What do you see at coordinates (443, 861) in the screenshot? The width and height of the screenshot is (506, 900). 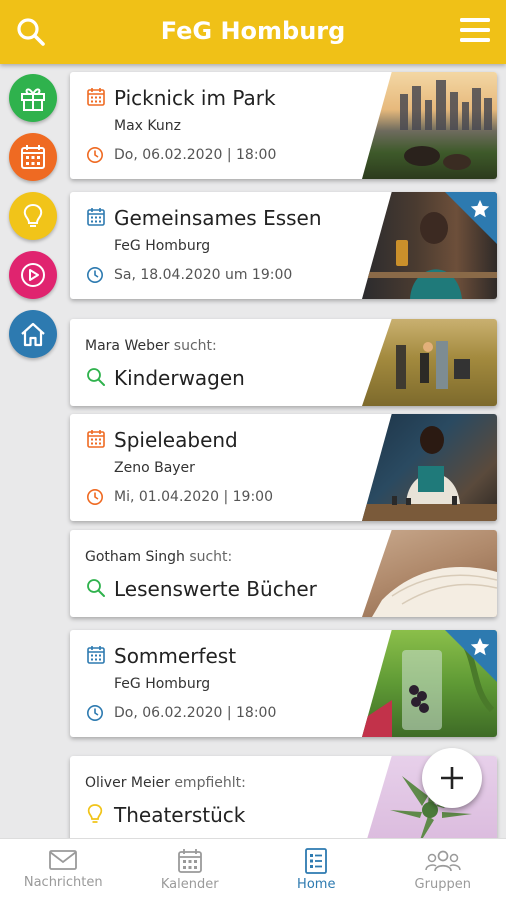 I see `group-icon` at bounding box center [443, 861].